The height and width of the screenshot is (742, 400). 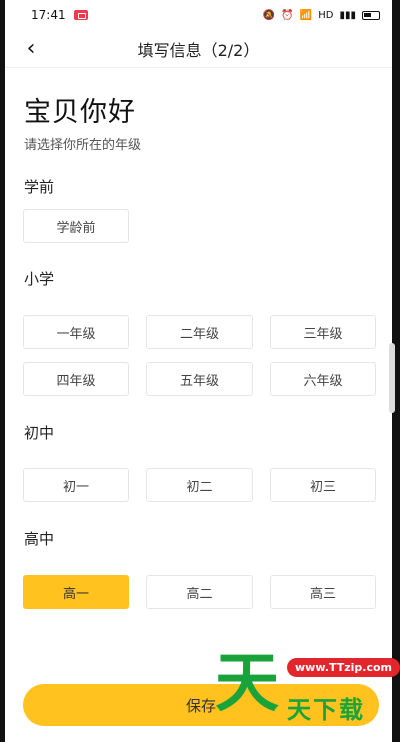 I want to click on section-title-senior: 高中, so click(x=39, y=539).